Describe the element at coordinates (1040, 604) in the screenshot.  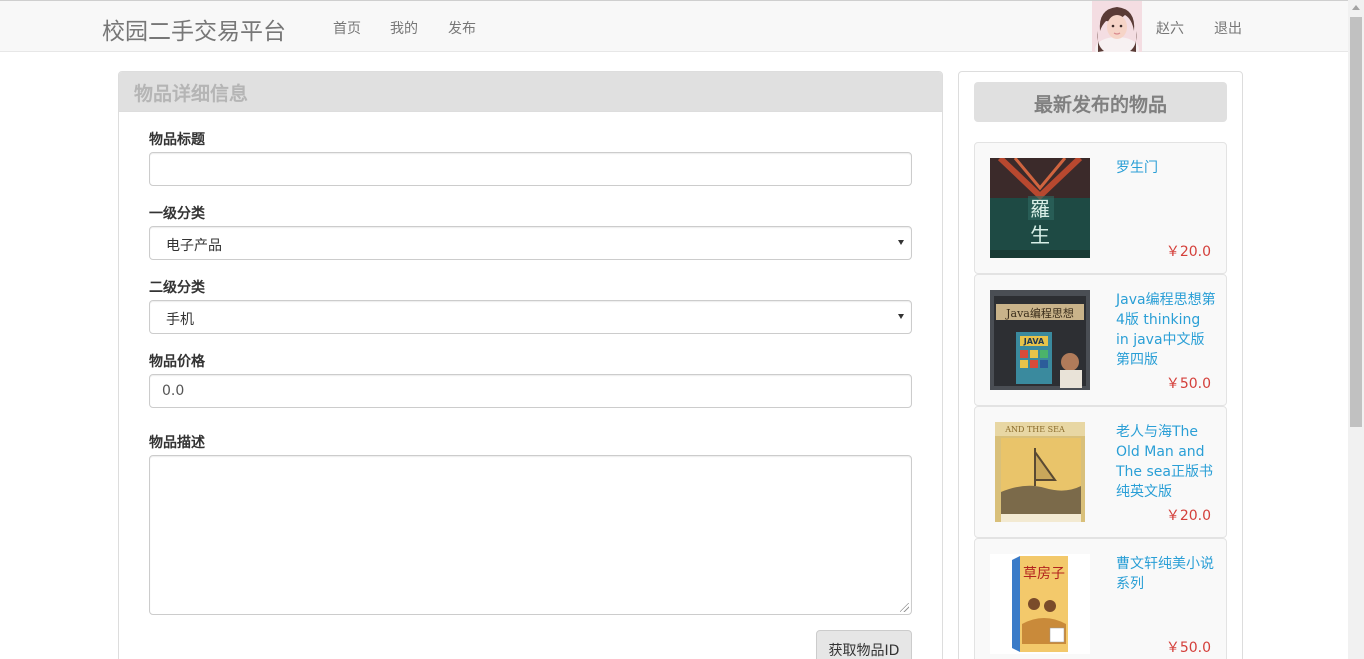
I see `cao-wenxuan-book-cover: 草房子` at that location.